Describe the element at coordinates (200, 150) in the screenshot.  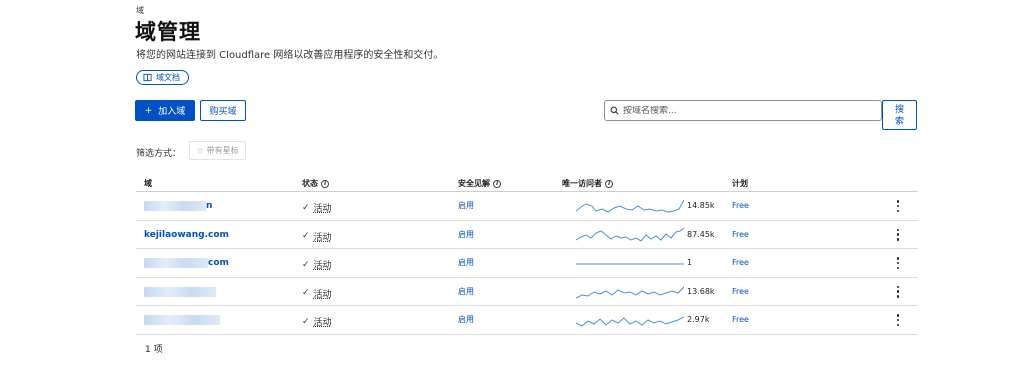
I see `star-icon: ☆` at that location.